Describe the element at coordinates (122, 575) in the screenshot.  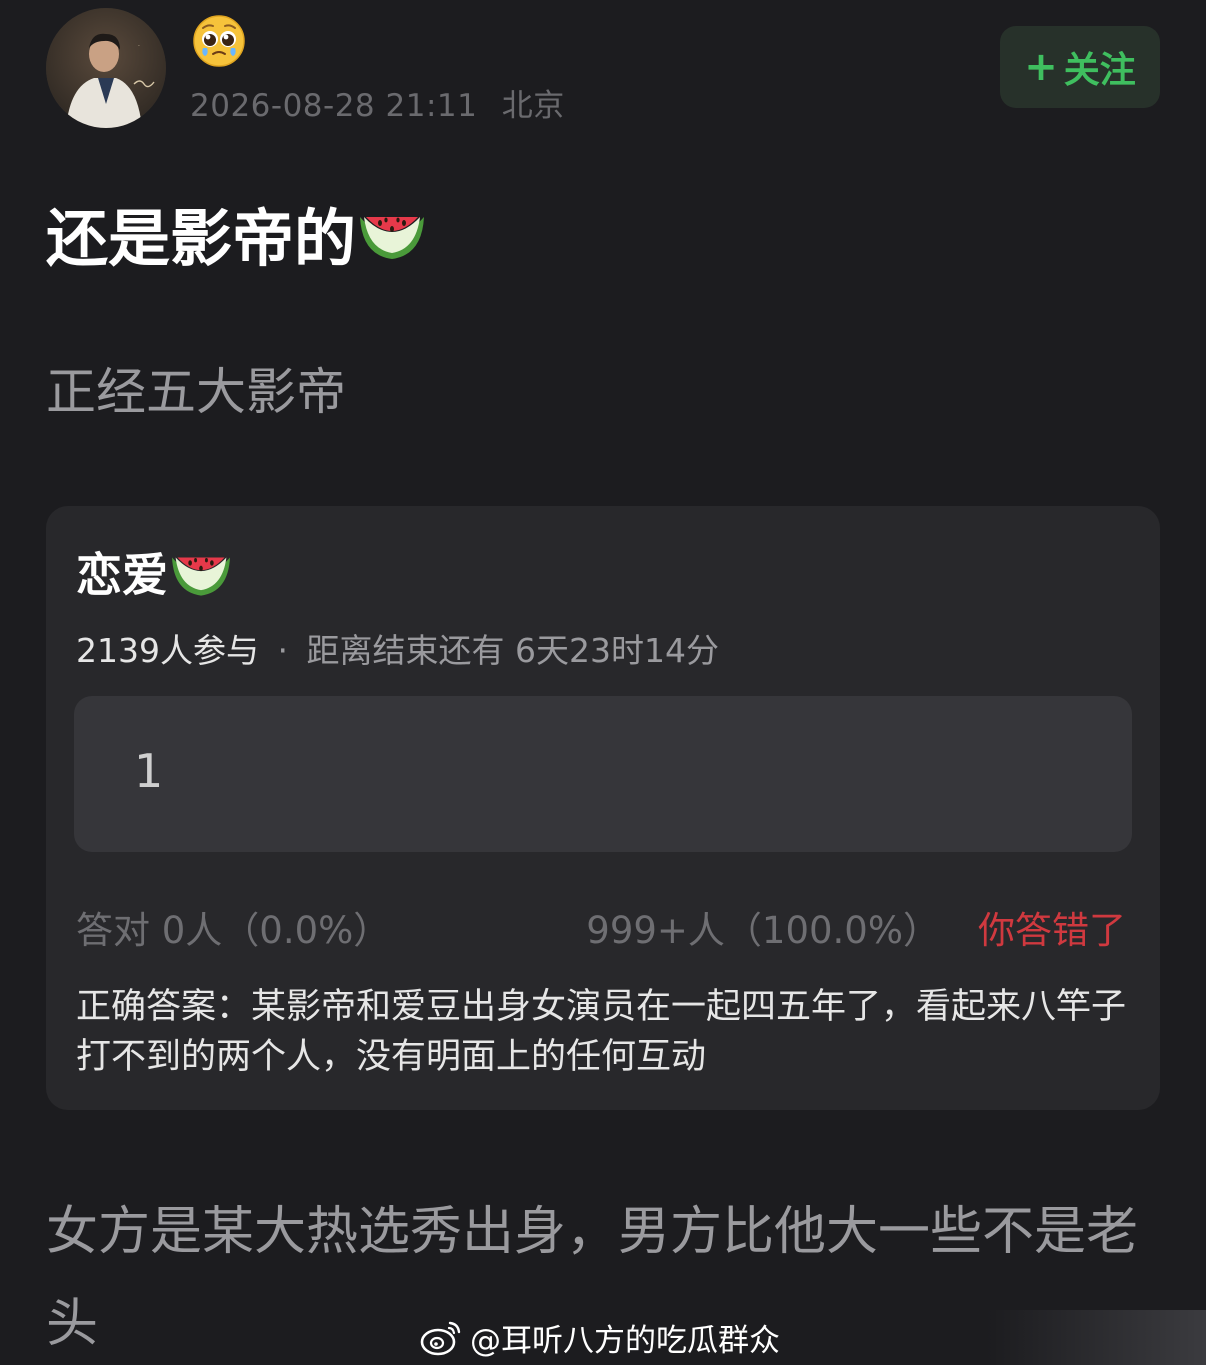
I see `quiz-title-text: 恋爱` at that location.